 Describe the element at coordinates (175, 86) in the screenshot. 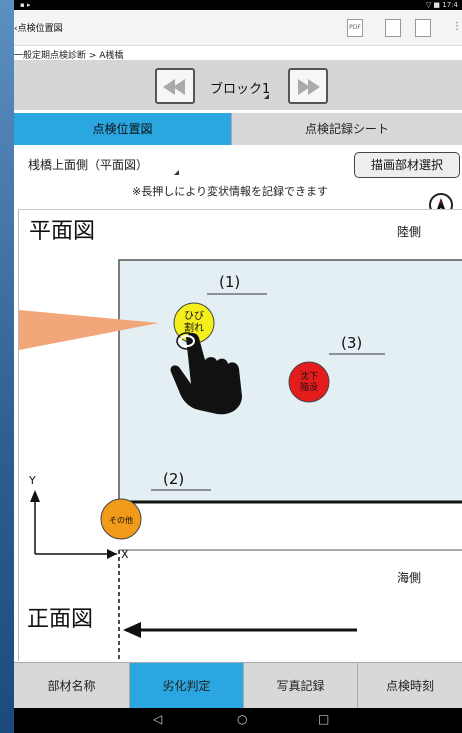

I see `previous-block-button` at that location.